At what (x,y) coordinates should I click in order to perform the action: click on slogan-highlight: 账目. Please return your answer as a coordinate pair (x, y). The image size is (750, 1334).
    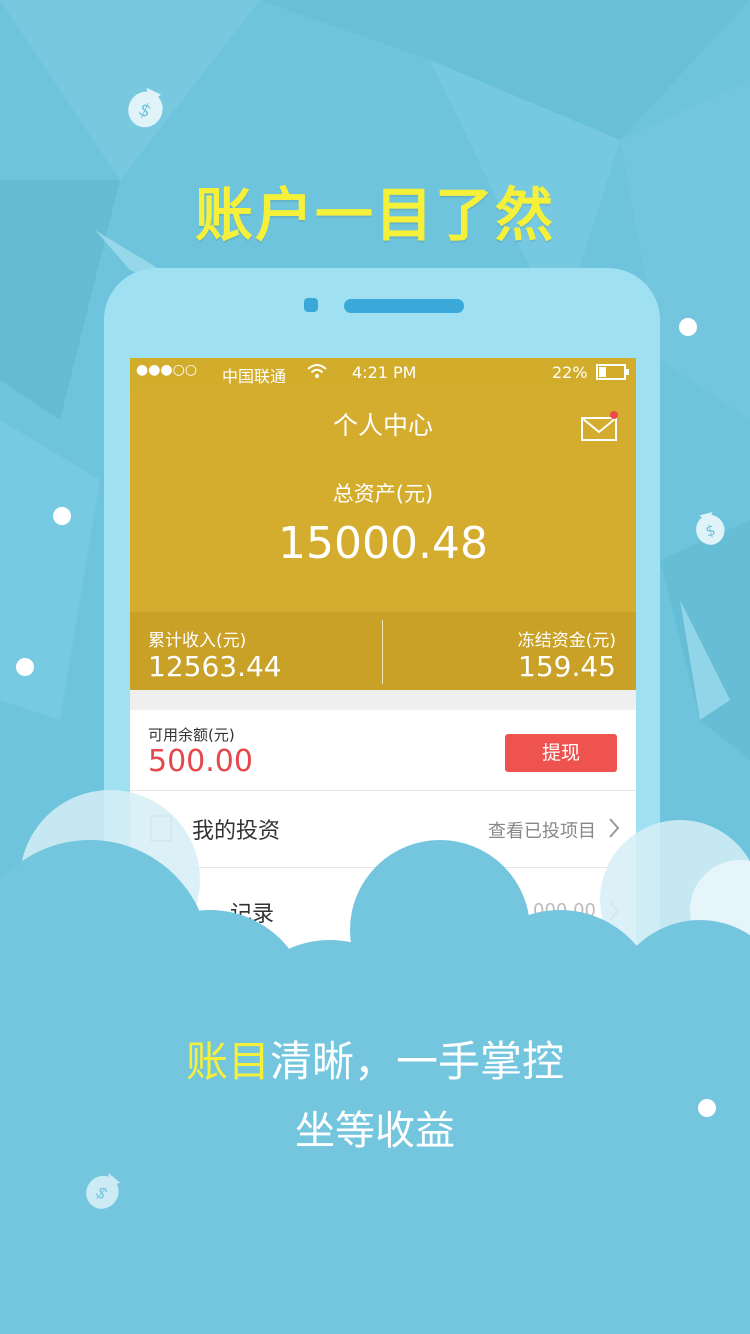
    Looking at the image, I should click on (227, 1061).